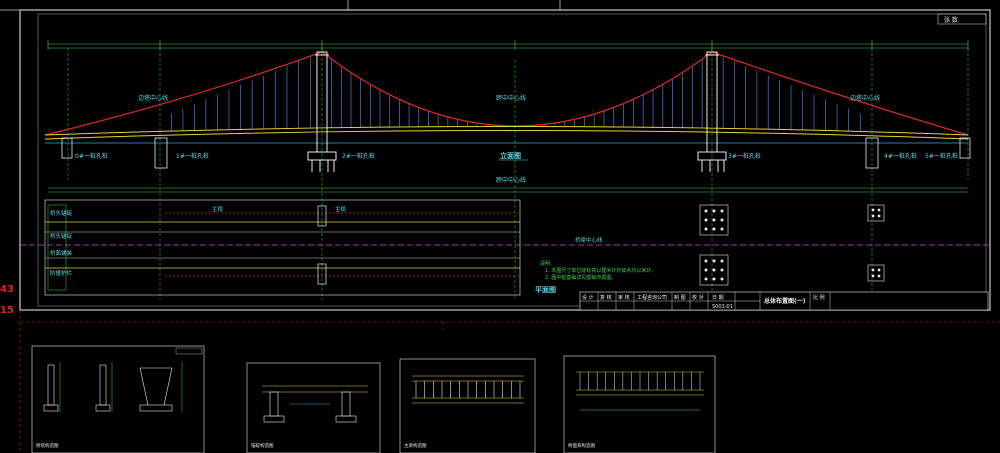 This screenshot has height=453, width=1000. What do you see at coordinates (941, 156) in the screenshot?
I see `label-pier-5: 5#一桩孔桩` at bounding box center [941, 156].